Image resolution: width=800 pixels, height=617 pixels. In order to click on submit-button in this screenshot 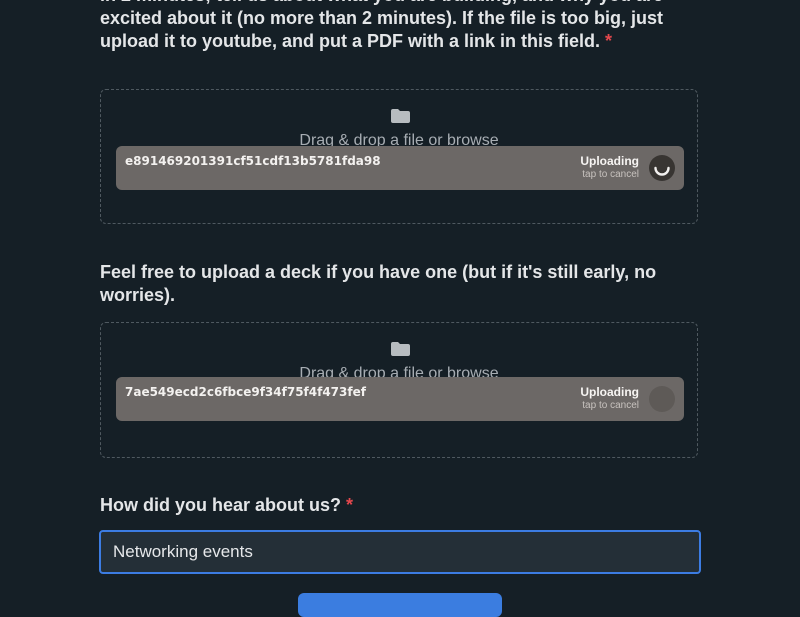, I will do `click(400, 605)`.